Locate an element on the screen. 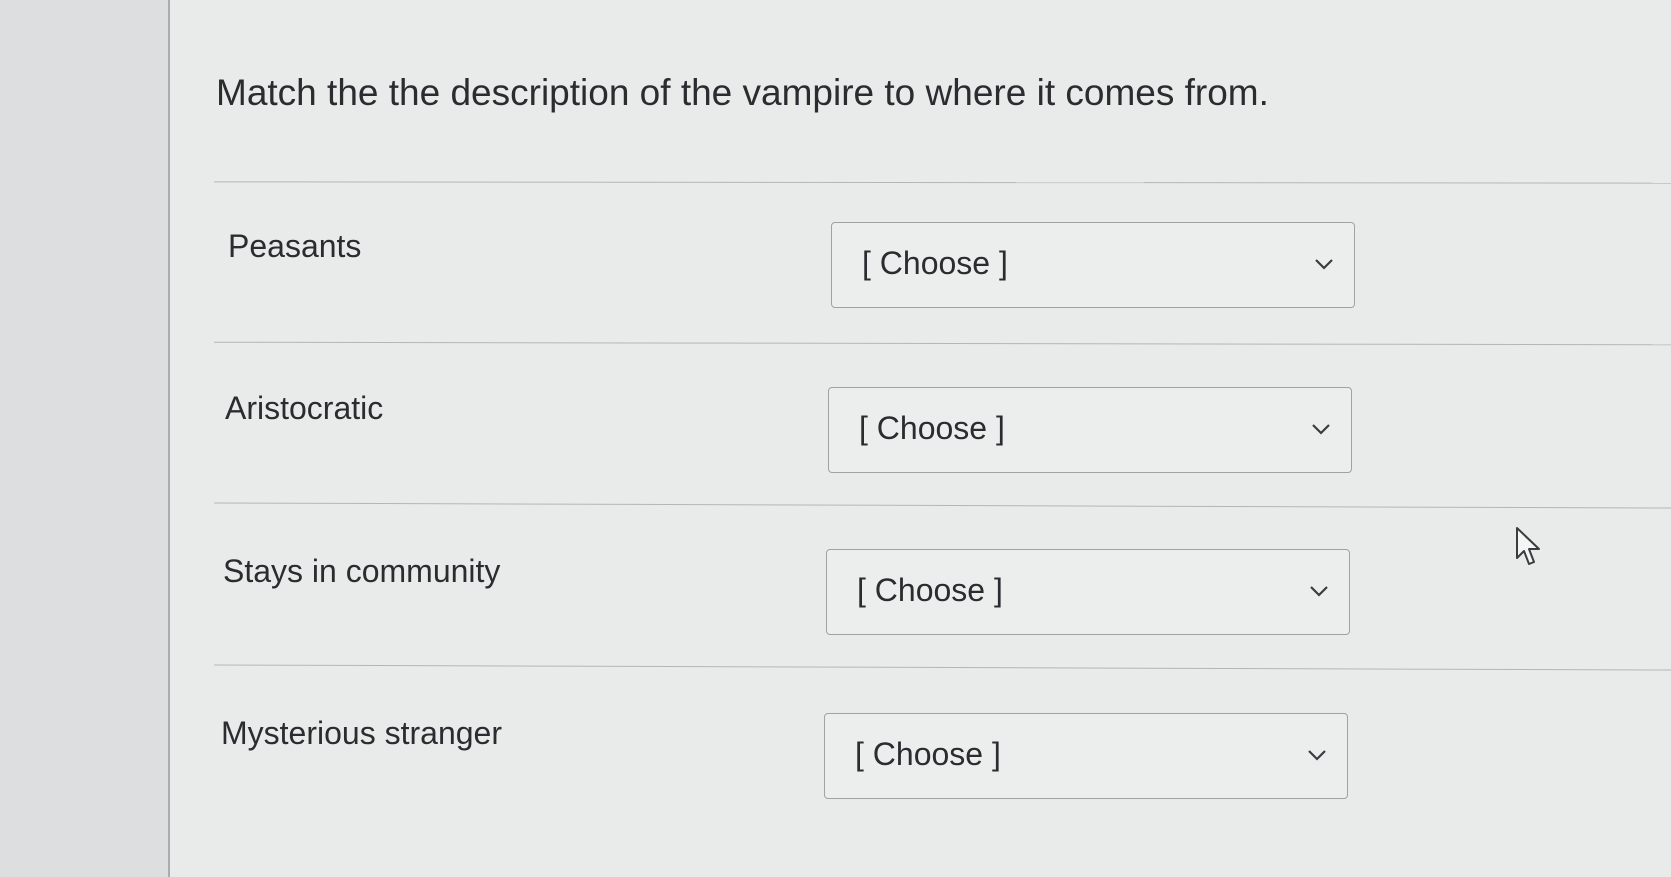 Image resolution: width=1671 pixels, height=877 pixels. mouse-pointer-icon is located at coordinates (1528, 546).